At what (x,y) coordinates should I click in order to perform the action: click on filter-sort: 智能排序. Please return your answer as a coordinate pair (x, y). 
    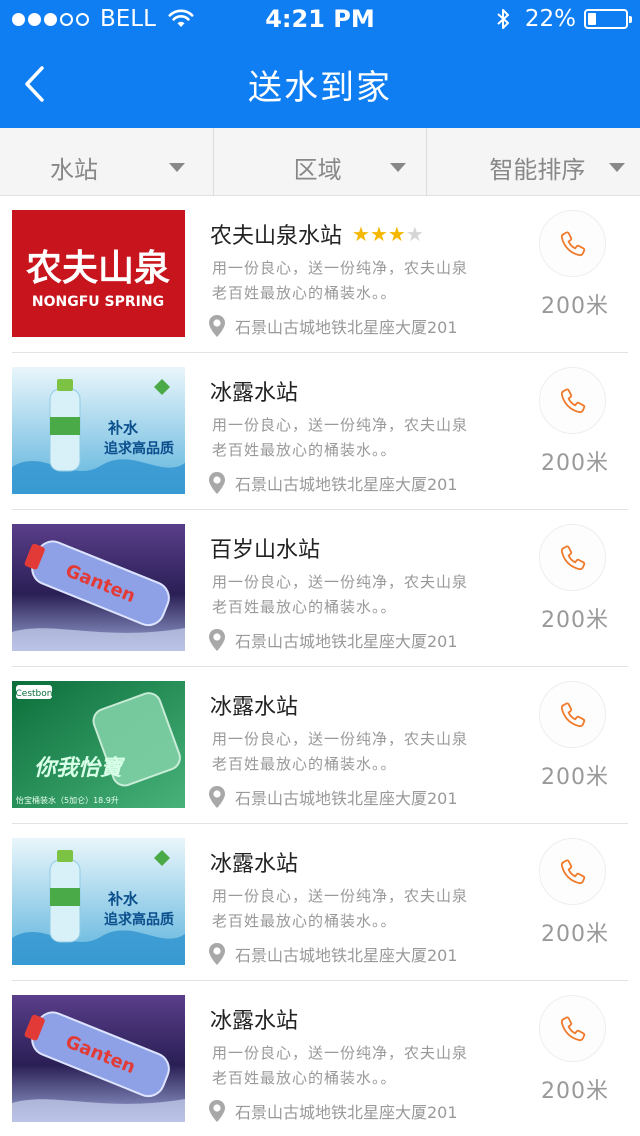
    Looking at the image, I should click on (533, 162).